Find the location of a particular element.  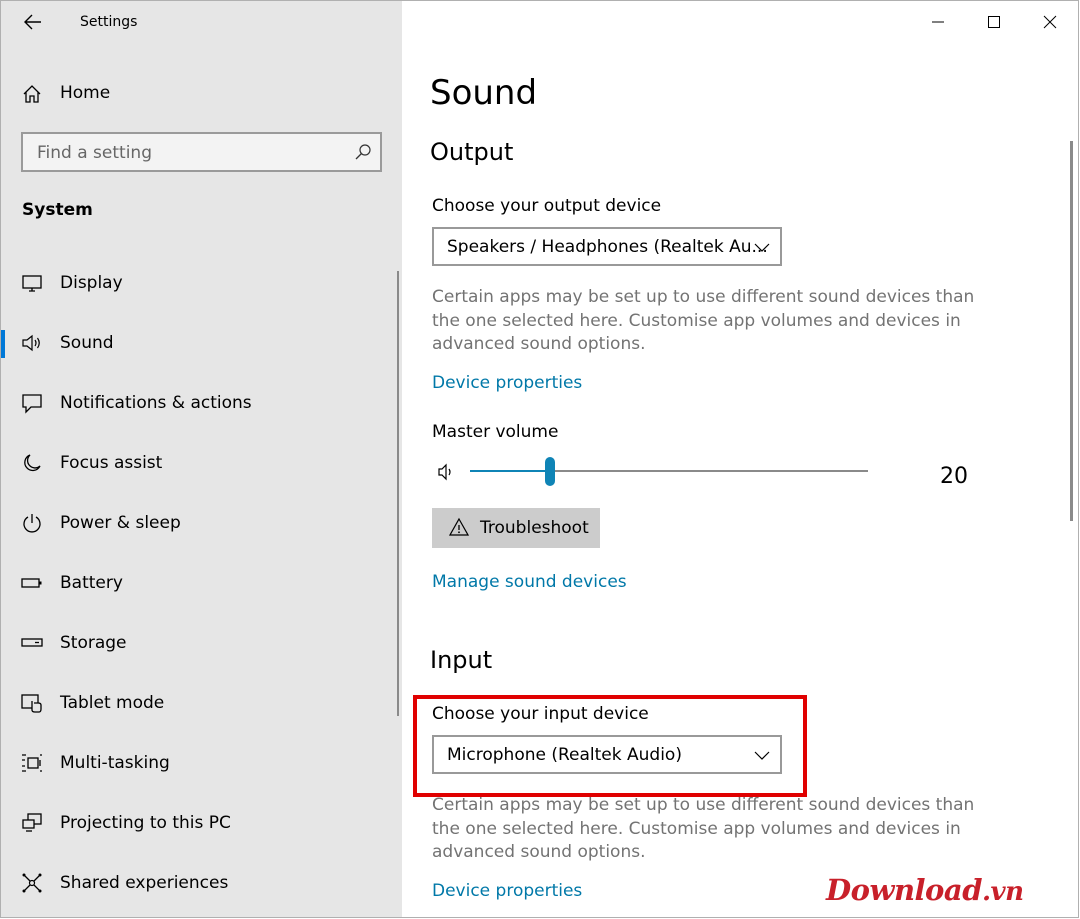

output-device-label: Choose your output device is located at coordinates (547, 206).